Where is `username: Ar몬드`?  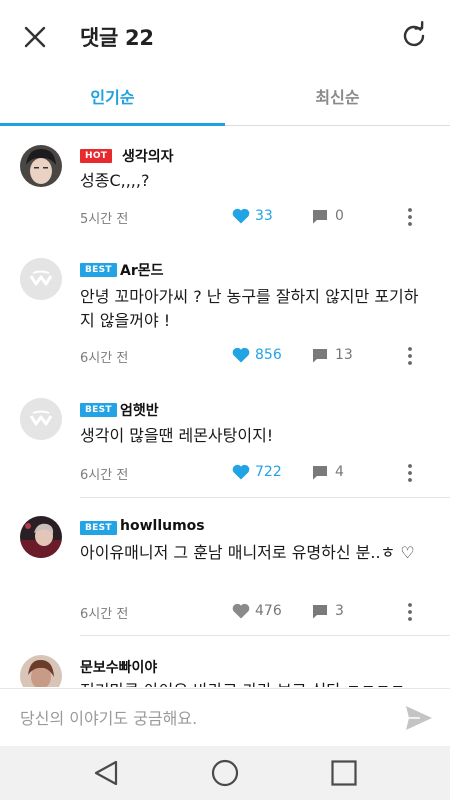
username: Ar몬드 is located at coordinates (142, 270).